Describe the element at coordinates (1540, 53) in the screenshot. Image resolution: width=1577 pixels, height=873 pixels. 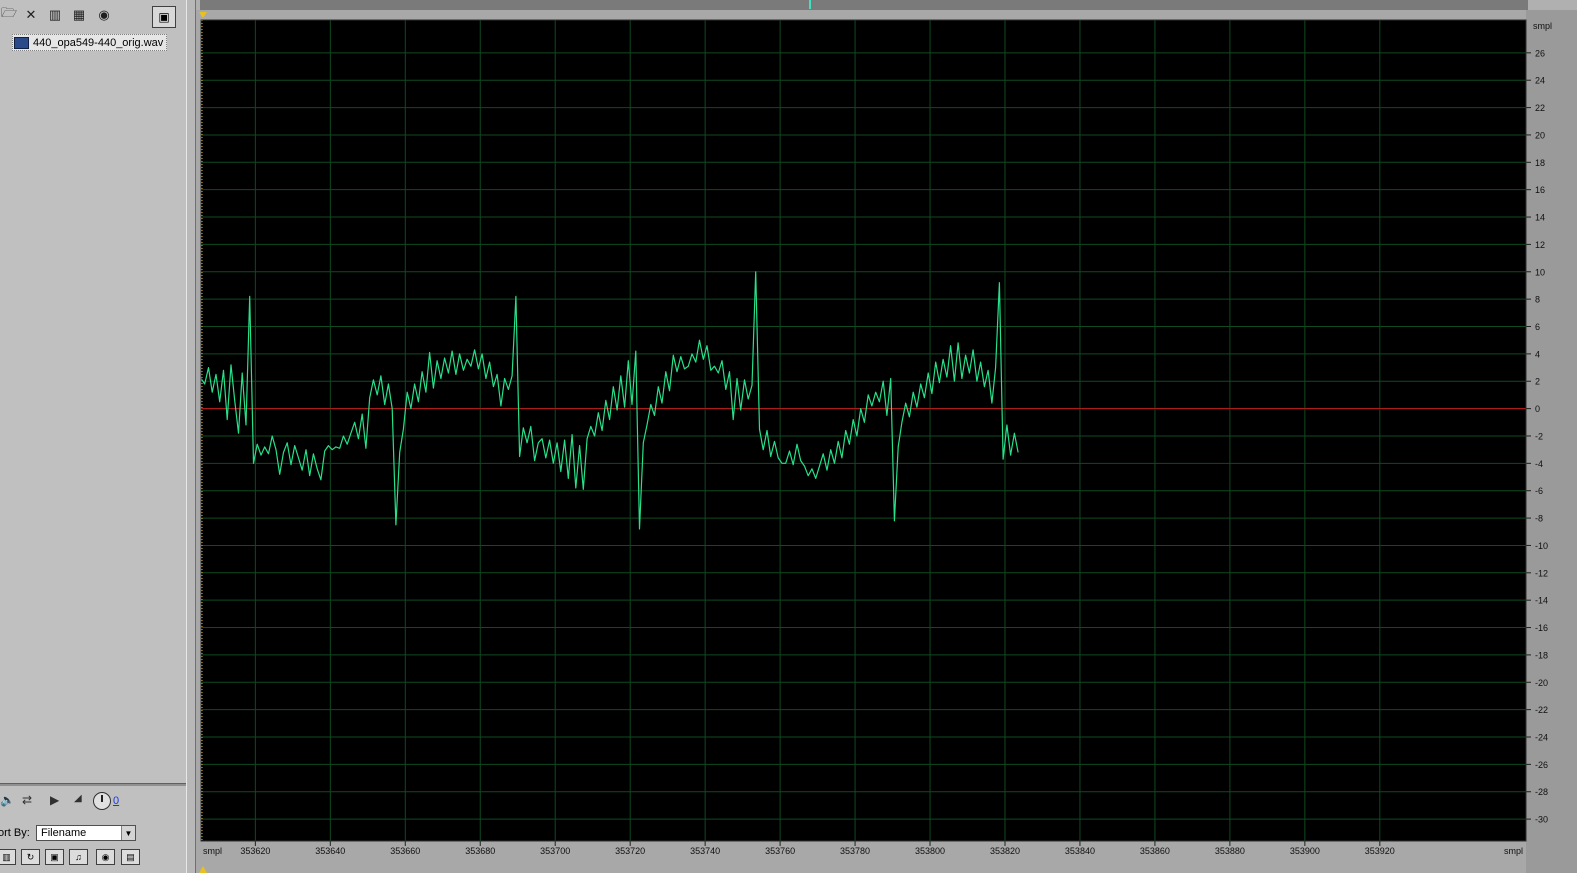
I see `y-tick-label: 26` at that location.